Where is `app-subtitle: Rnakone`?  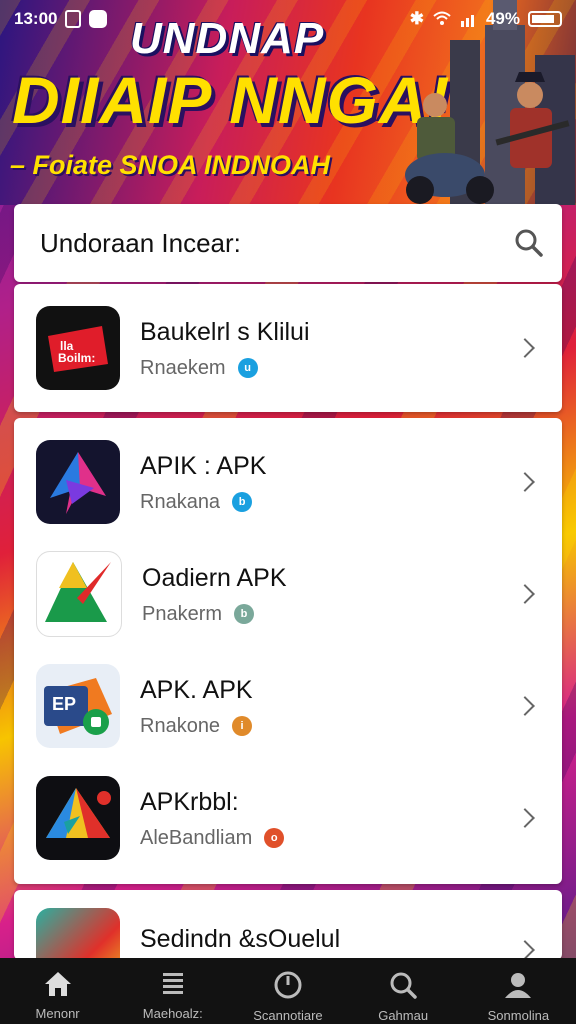 app-subtitle: Rnakone is located at coordinates (180, 725).